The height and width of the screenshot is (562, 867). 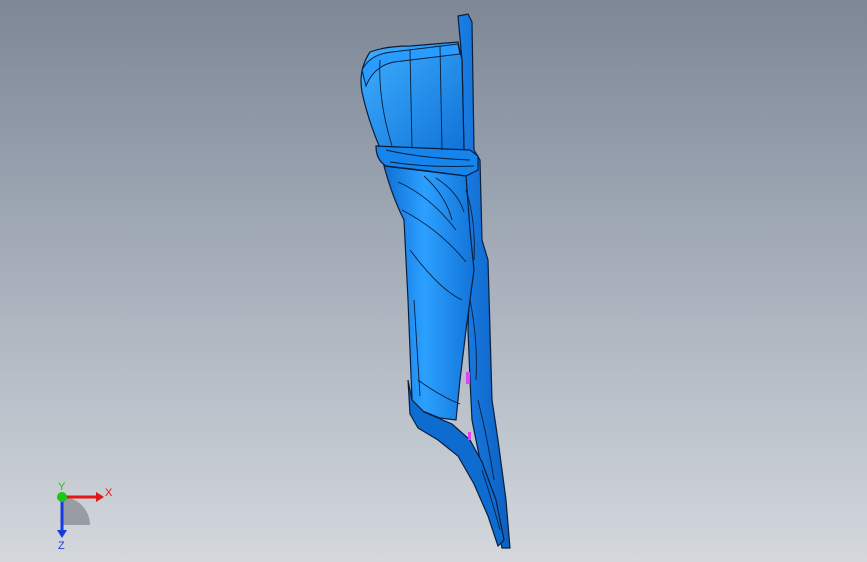 What do you see at coordinates (62, 534) in the screenshot?
I see `z-axis-arrow` at bounding box center [62, 534].